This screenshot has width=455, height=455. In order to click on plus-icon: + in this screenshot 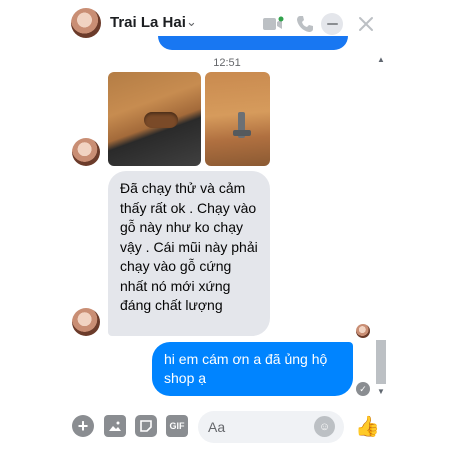, I will do `click(83, 426)`.